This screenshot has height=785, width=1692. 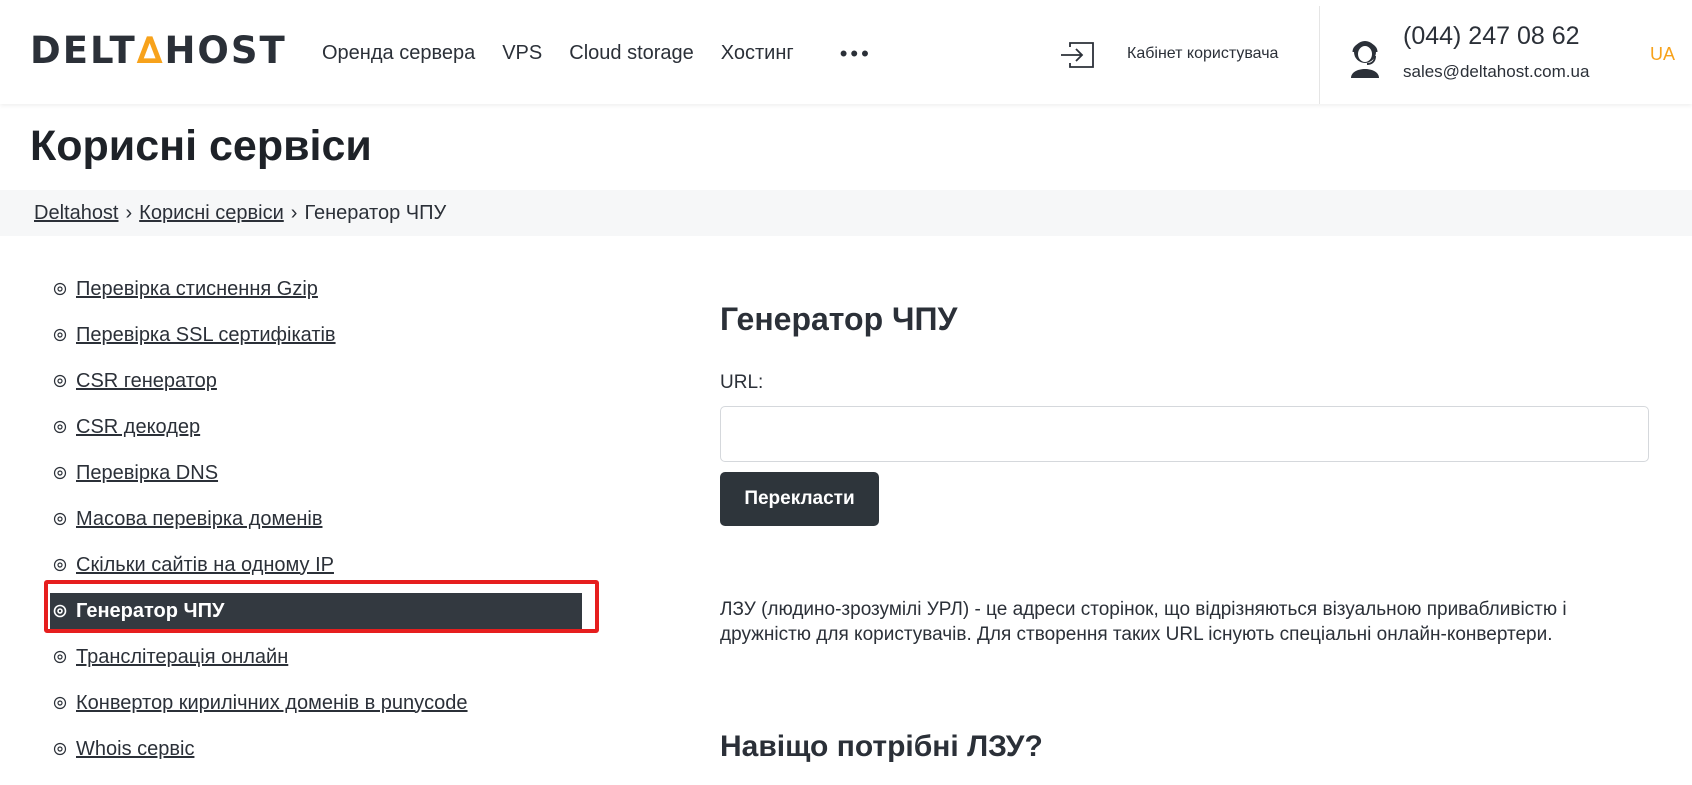 I want to click on phone-number: (044) 247 08 62, so click(x=1491, y=36).